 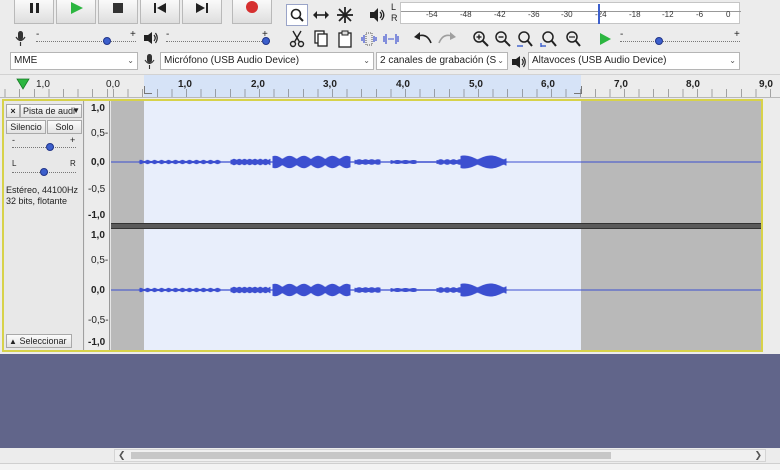 What do you see at coordinates (14, 163) in the screenshot?
I see `pan-left-label: L` at bounding box center [14, 163].